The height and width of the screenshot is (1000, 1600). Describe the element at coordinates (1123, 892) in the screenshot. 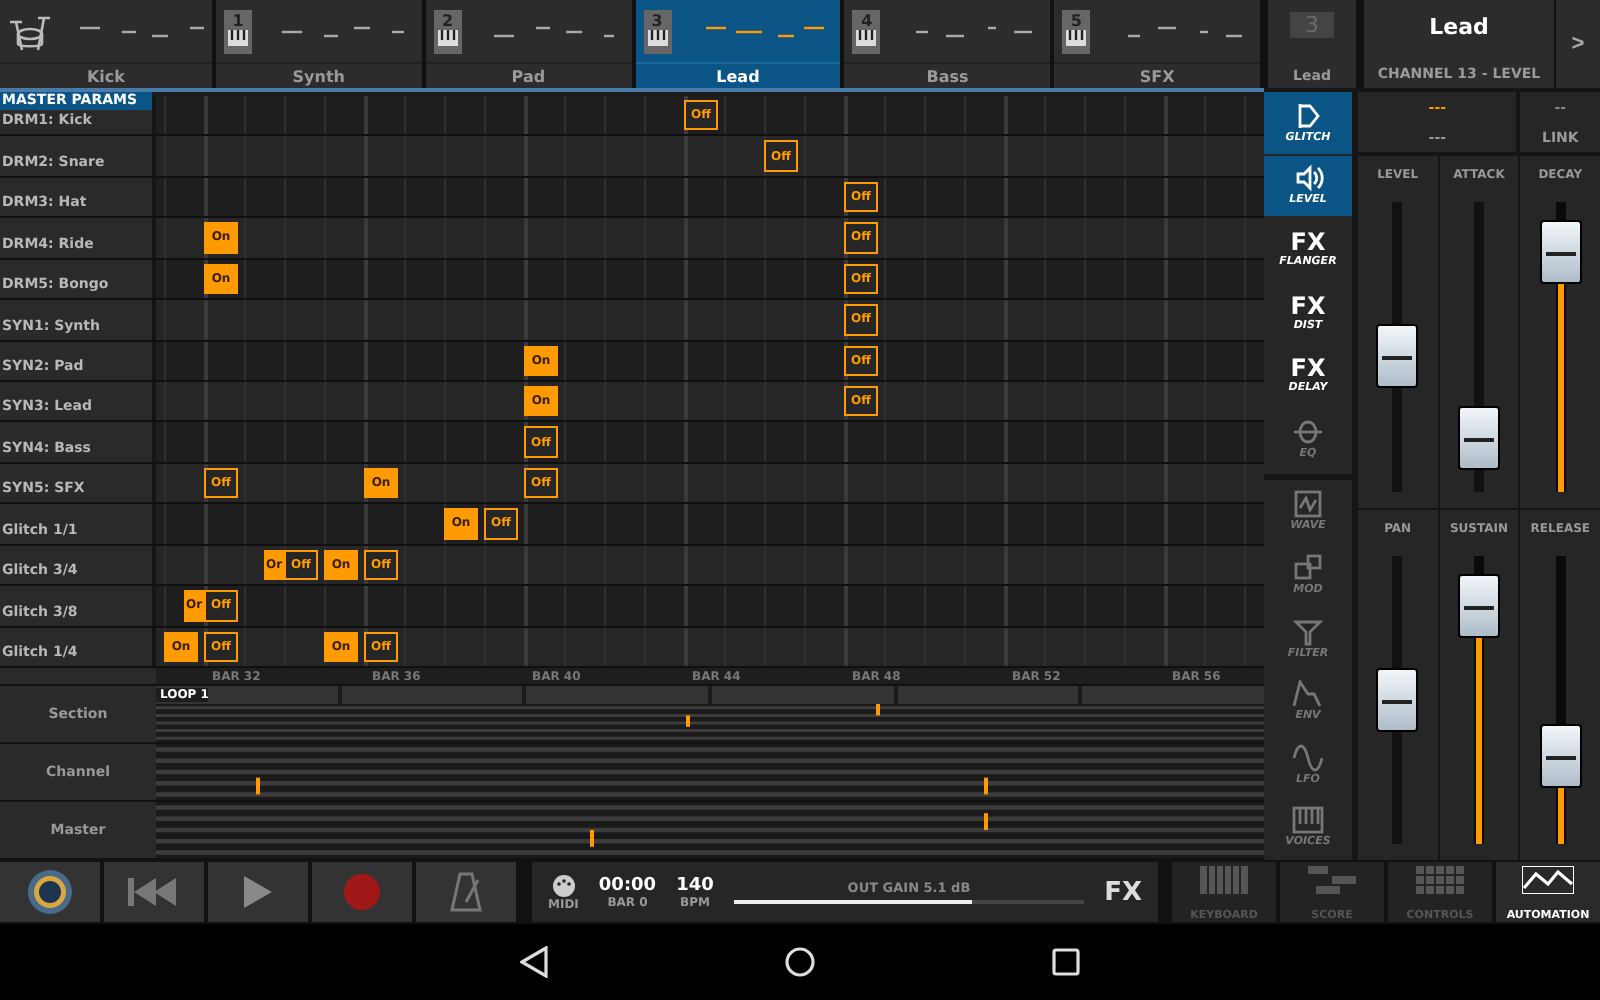

I see `fx-label: FX` at that location.